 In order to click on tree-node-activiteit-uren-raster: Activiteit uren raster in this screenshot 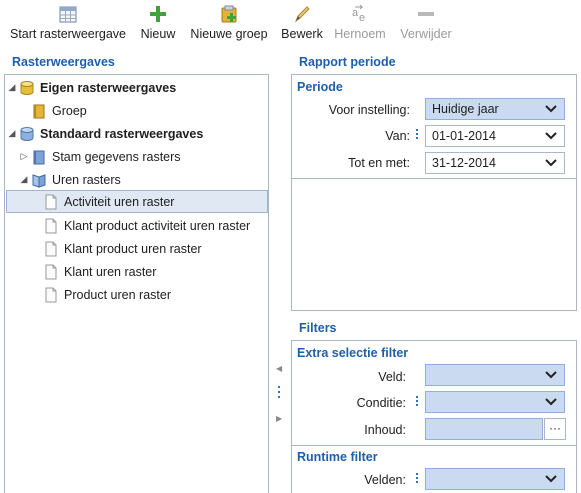, I will do `click(137, 201)`.